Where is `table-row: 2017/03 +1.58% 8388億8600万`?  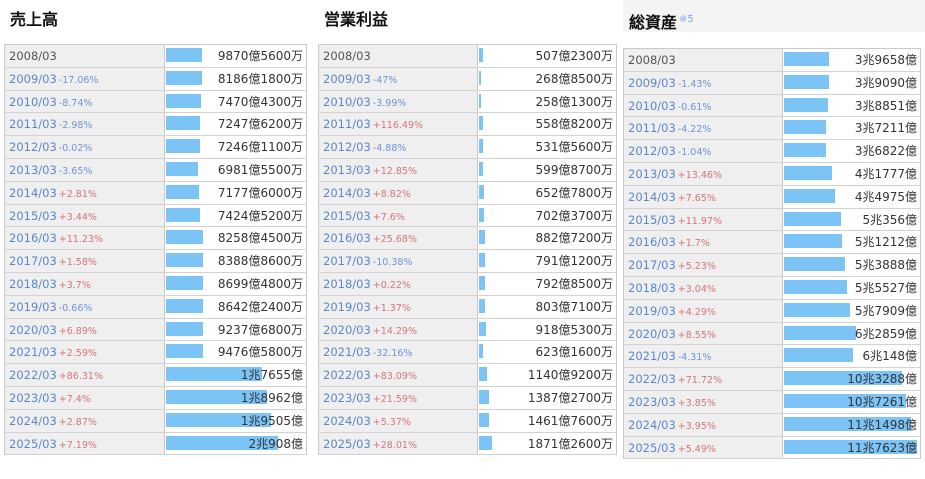 table-row: 2017/03 +1.58% 8388億8600万 is located at coordinates (155, 261).